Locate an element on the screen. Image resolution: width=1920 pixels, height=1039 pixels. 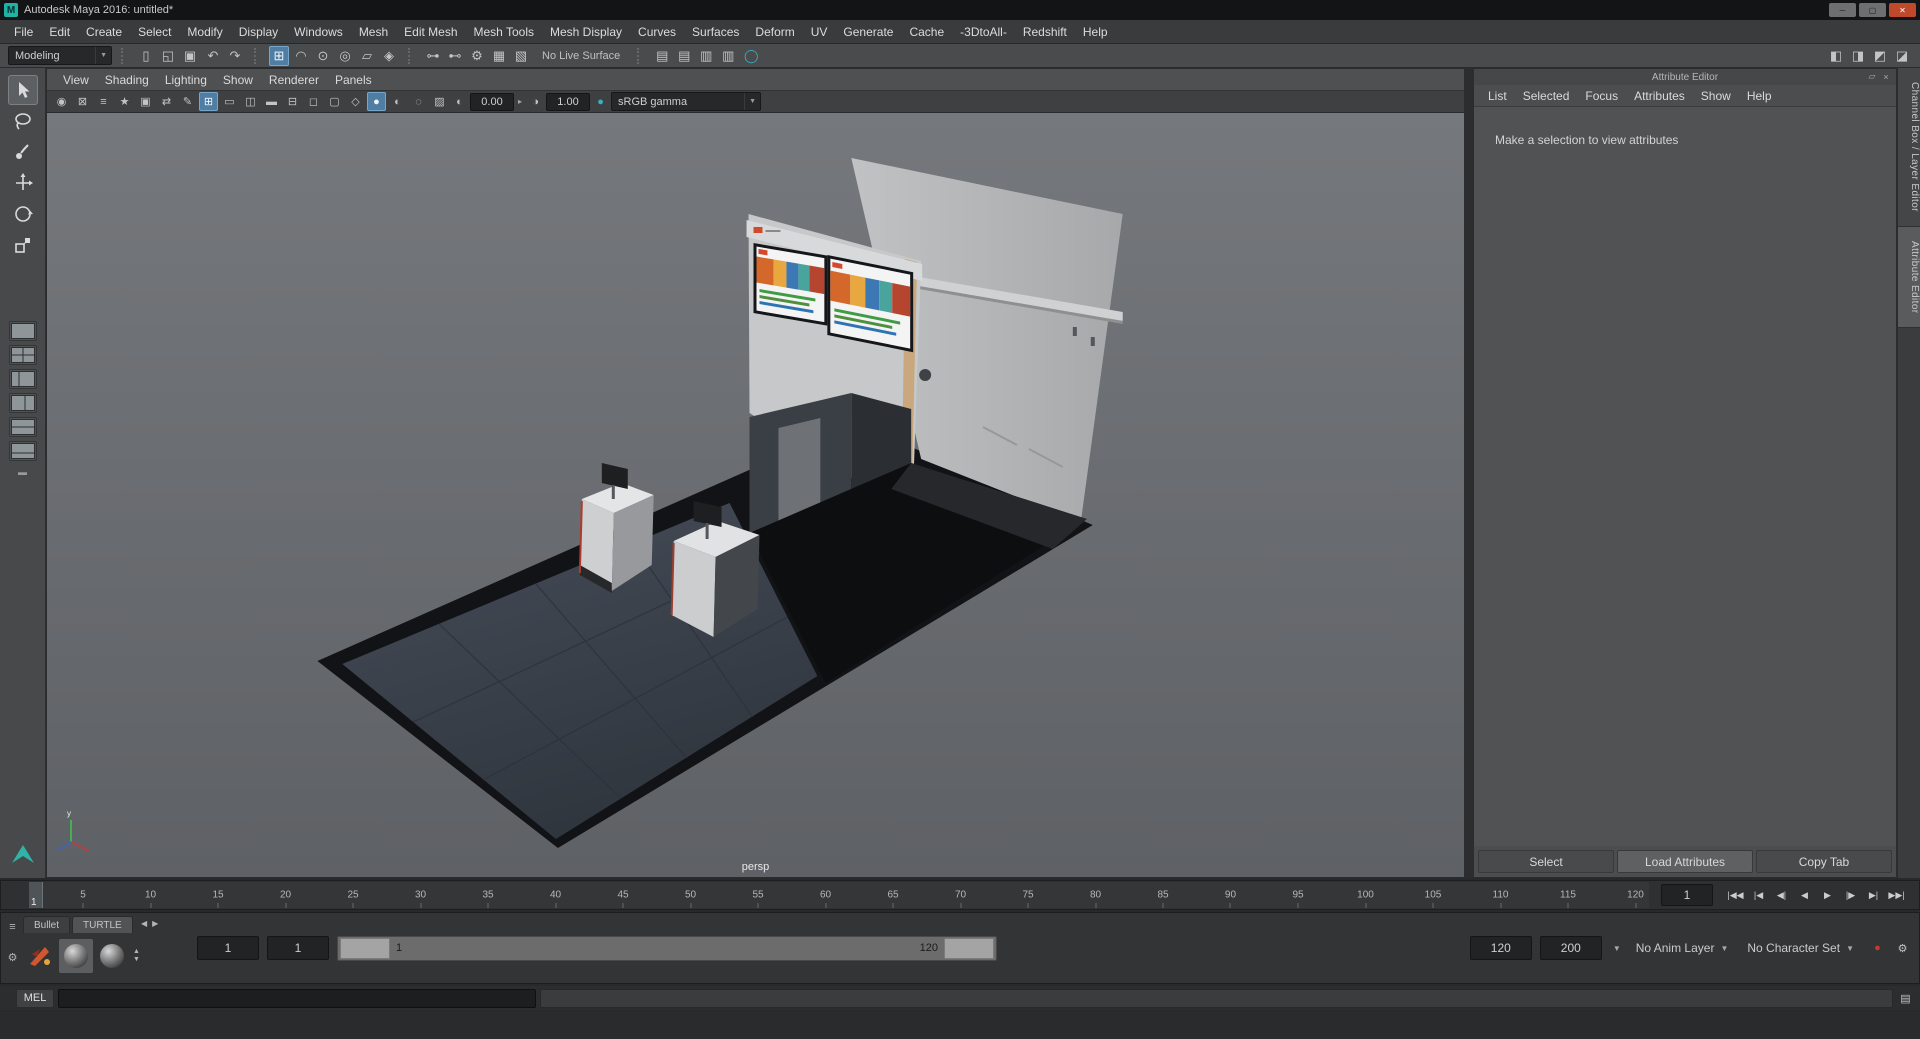
menu-windows: Windows is located at coordinates (318, 32).